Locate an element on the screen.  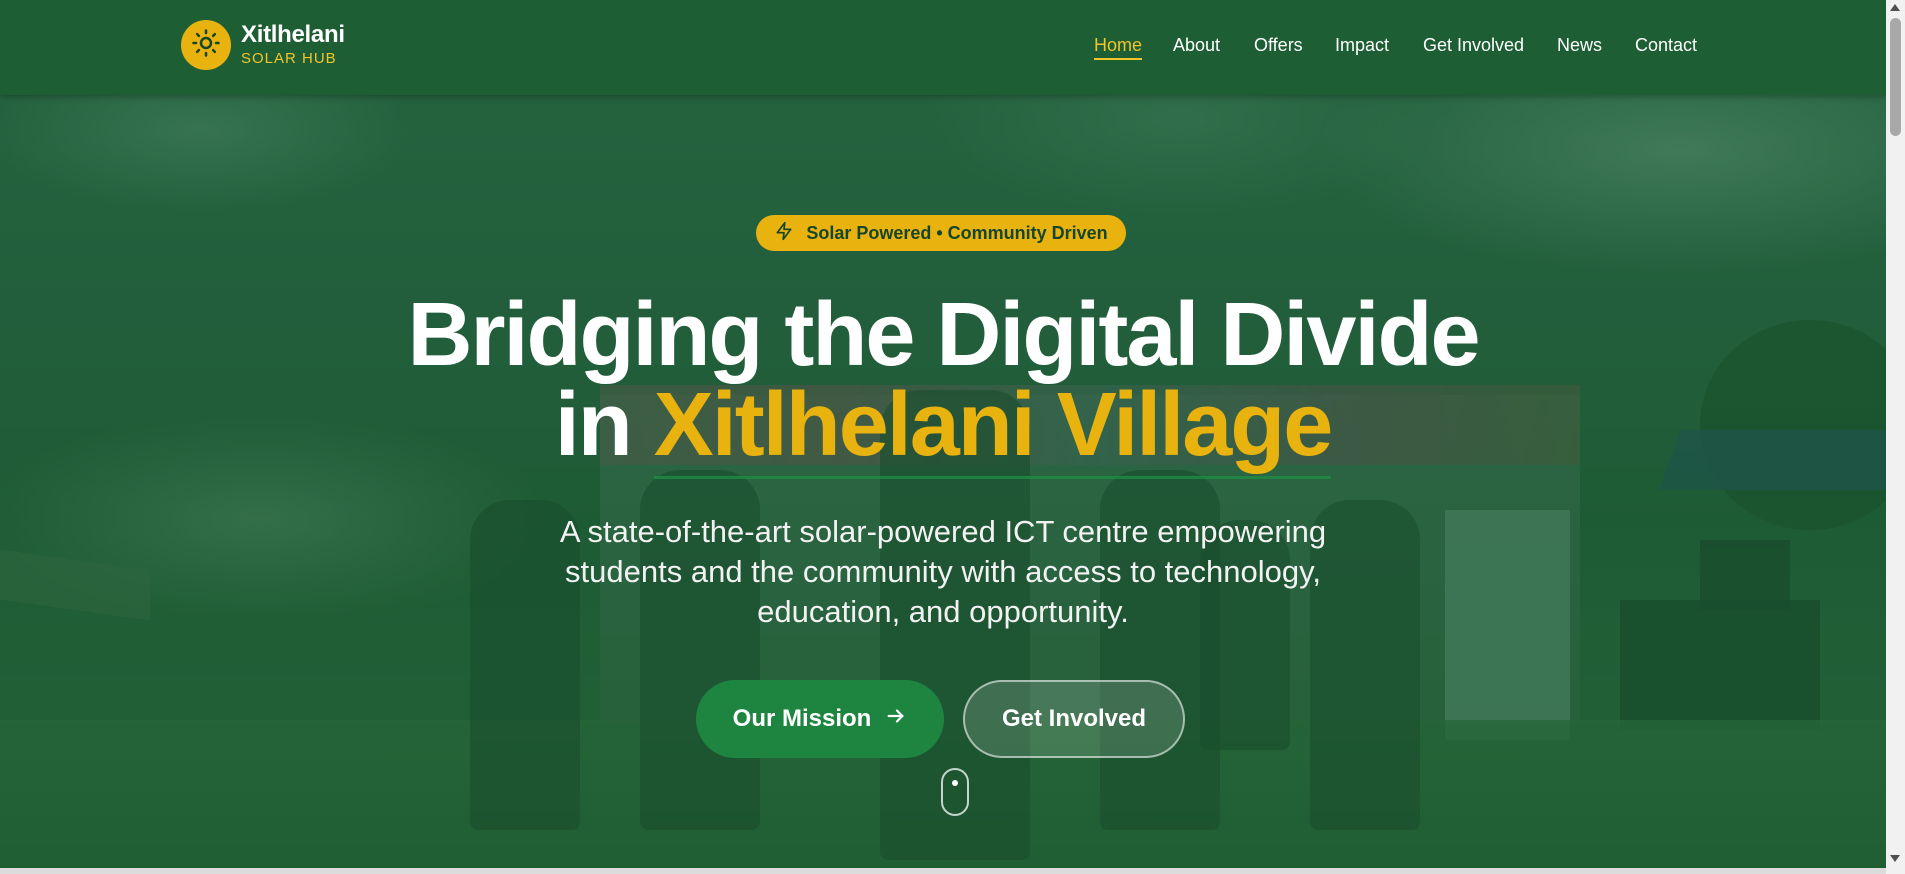
nav-home: Home is located at coordinates (1118, 47).